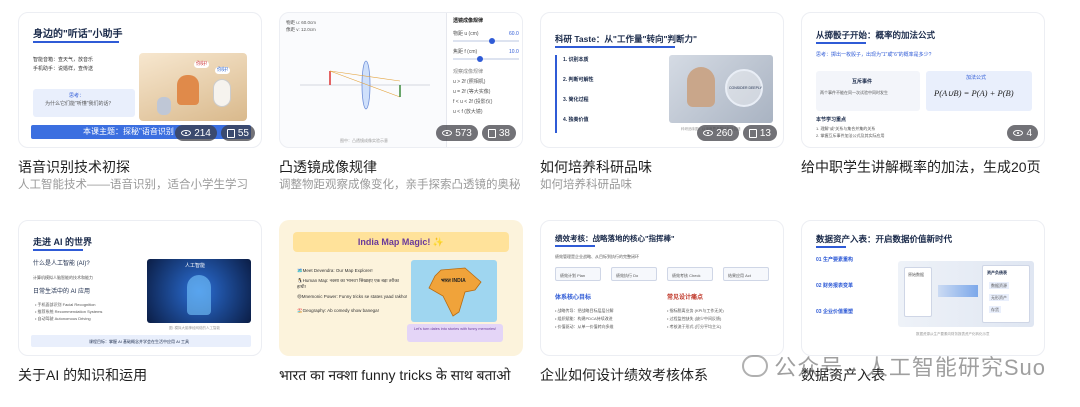 This screenshot has width=1080, height=407. What do you see at coordinates (223, 70) in the screenshot?
I see `speech-bubble: 你好!` at bounding box center [223, 70].